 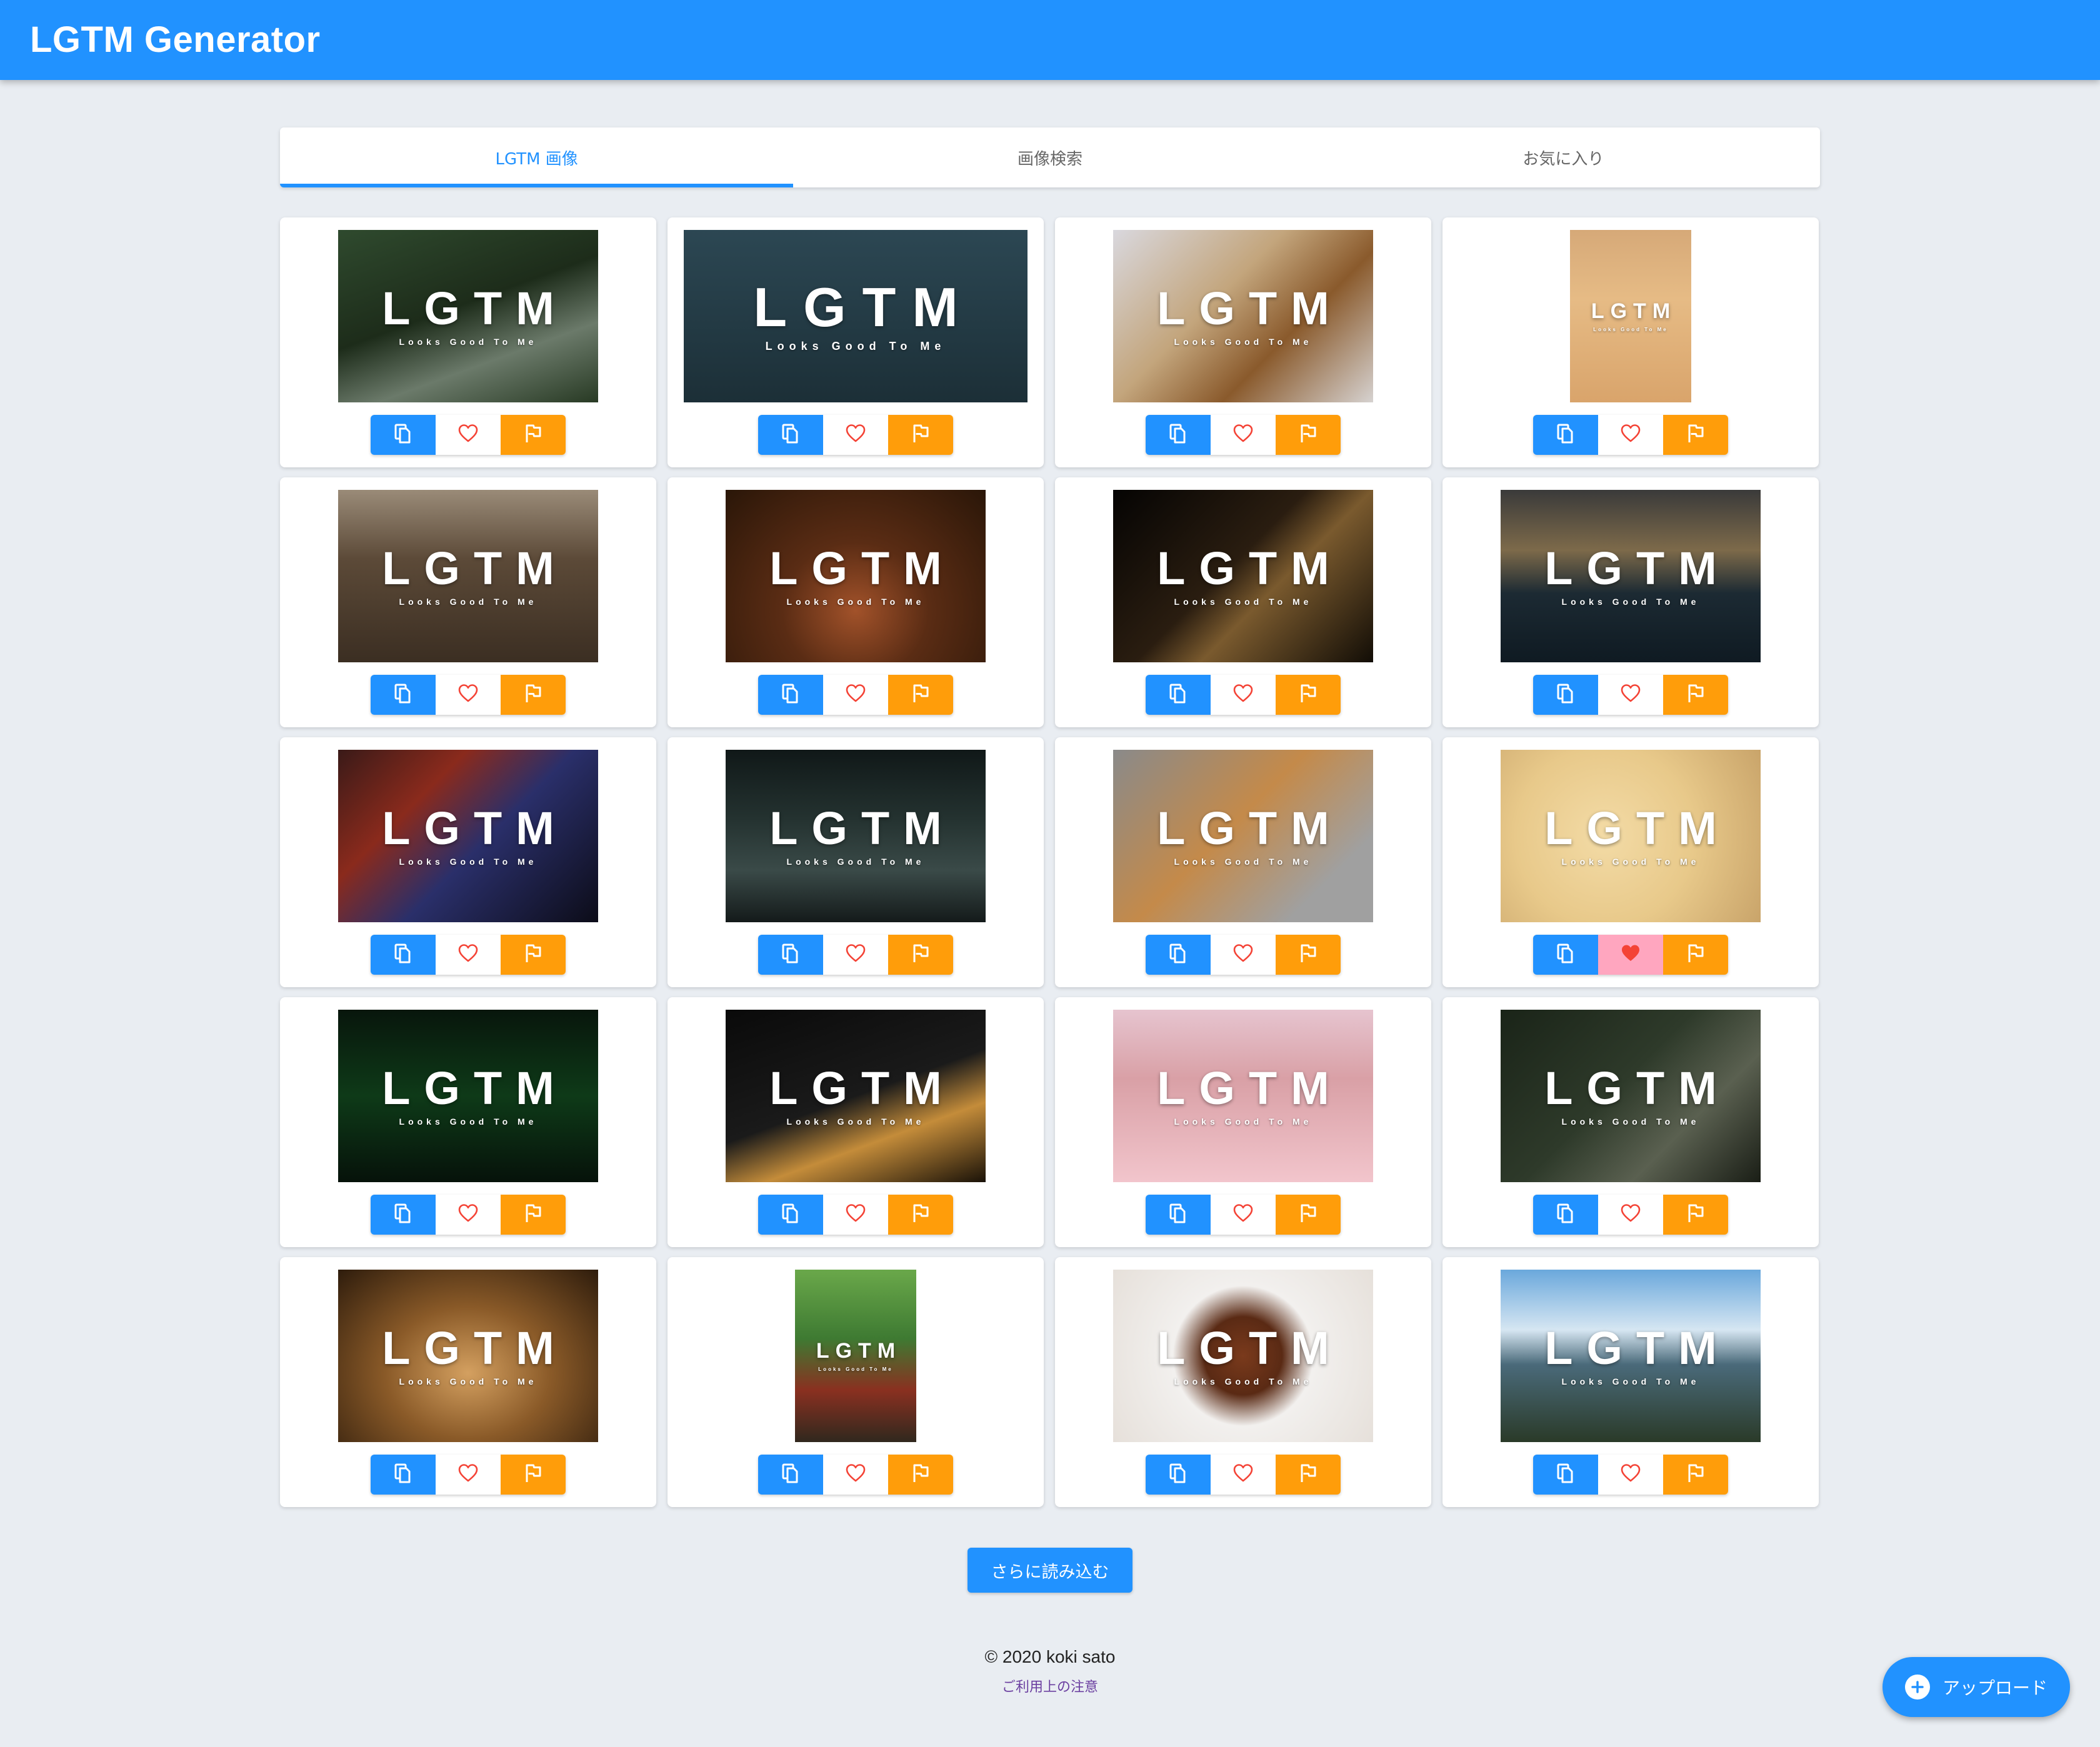 What do you see at coordinates (1564, 157) in the screenshot?
I see `tab-favorites: お気に入り` at bounding box center [1564, 157].